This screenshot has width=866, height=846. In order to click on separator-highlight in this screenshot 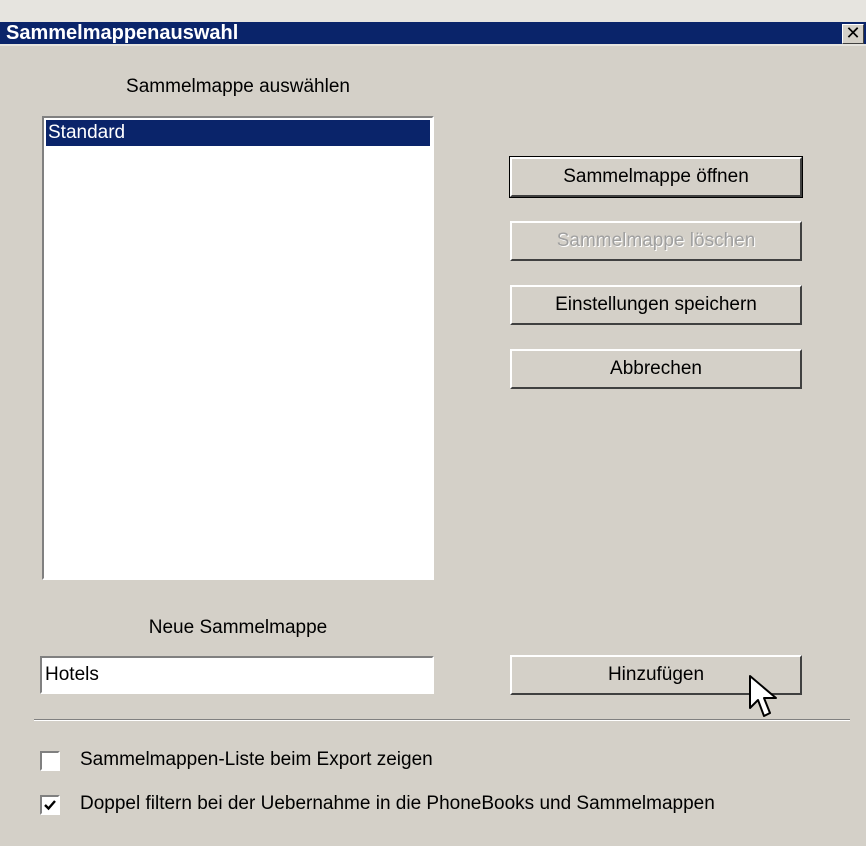, I will do `click(442, 720)`.